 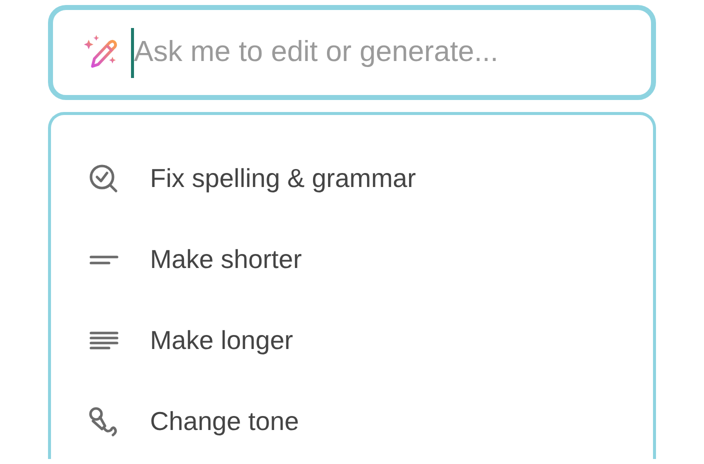 What do you see at coordinates (104, 340) in the screenshot?
I see `long-text-icon` at bounding box center [104, 340].